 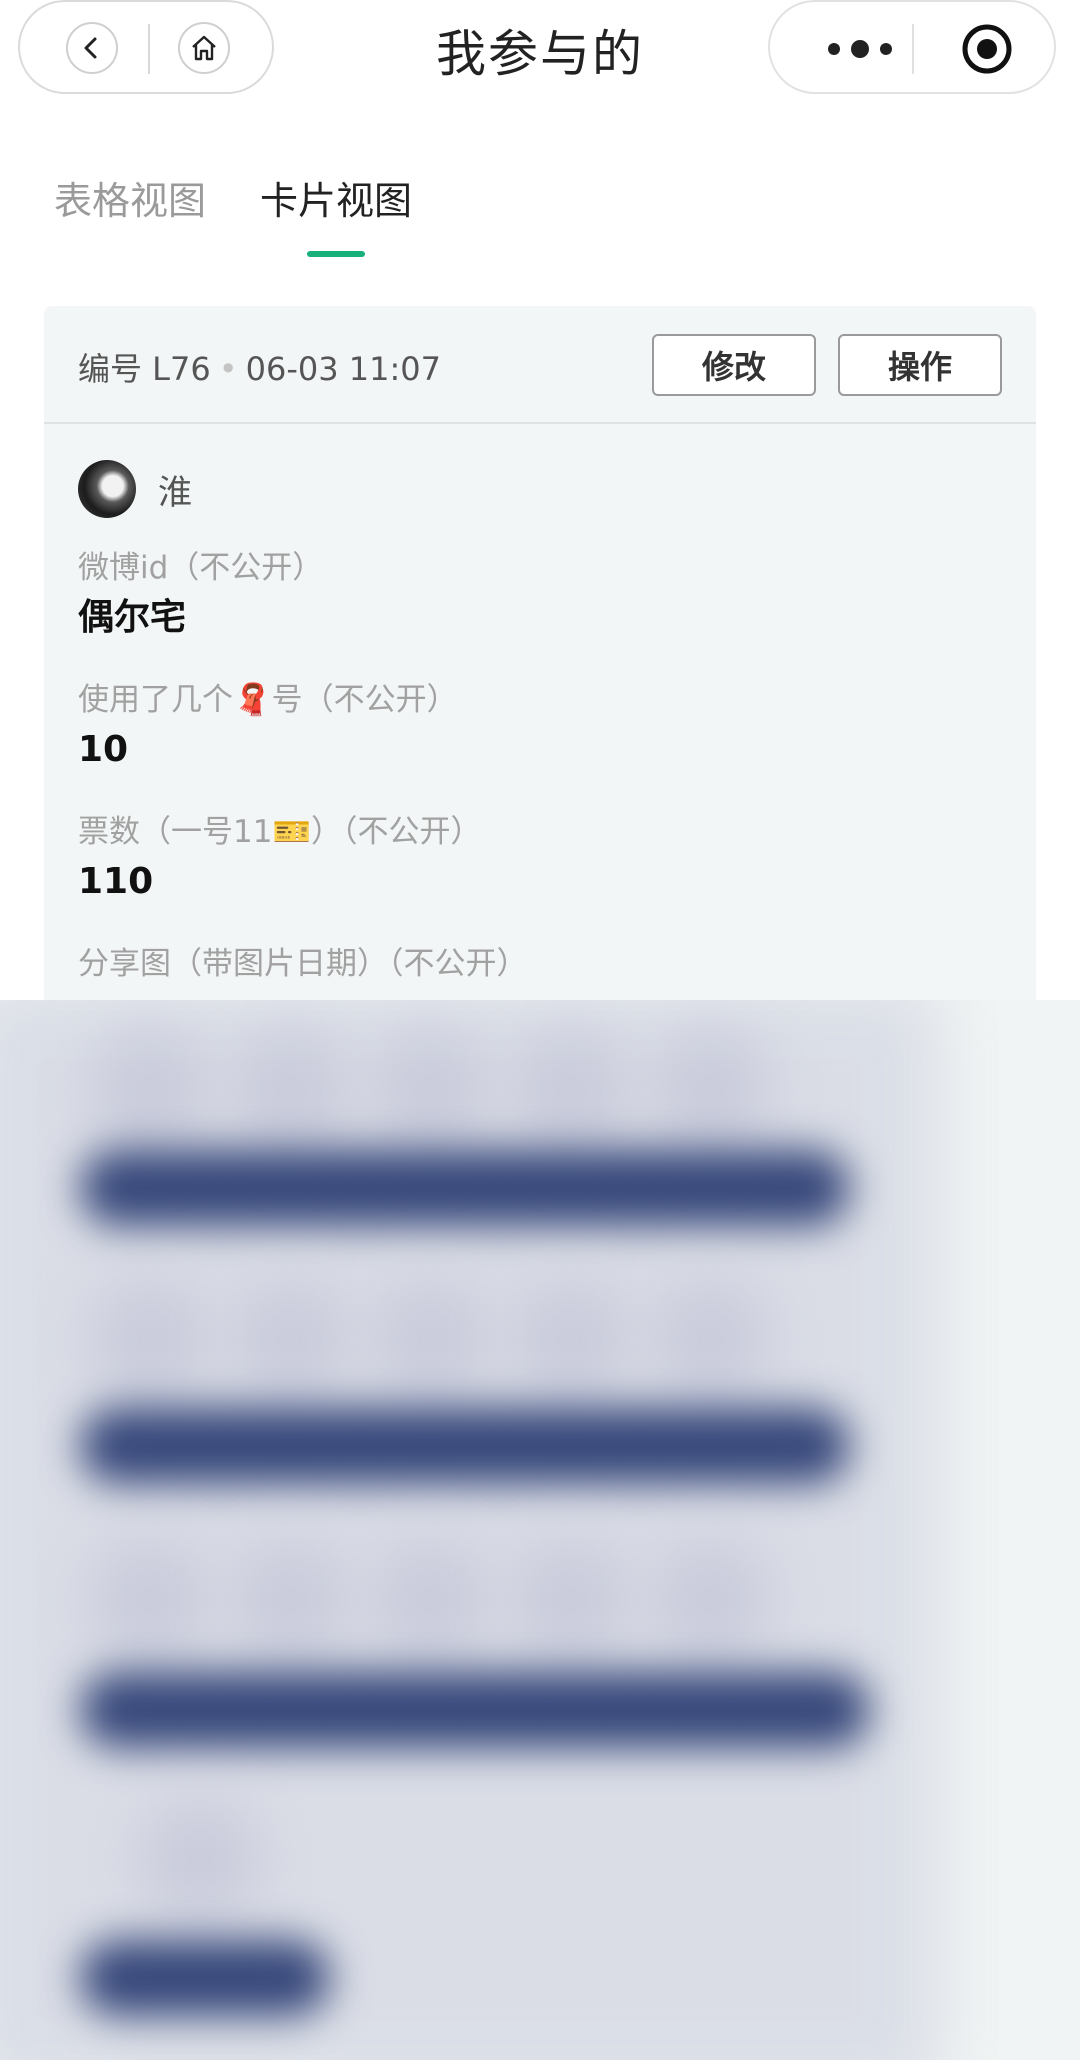 What do you see at coordinates (233, 209) in the screenshot?
I see `view-tabs: 表格视图 卡片视图` at bounding box center [233, 209].